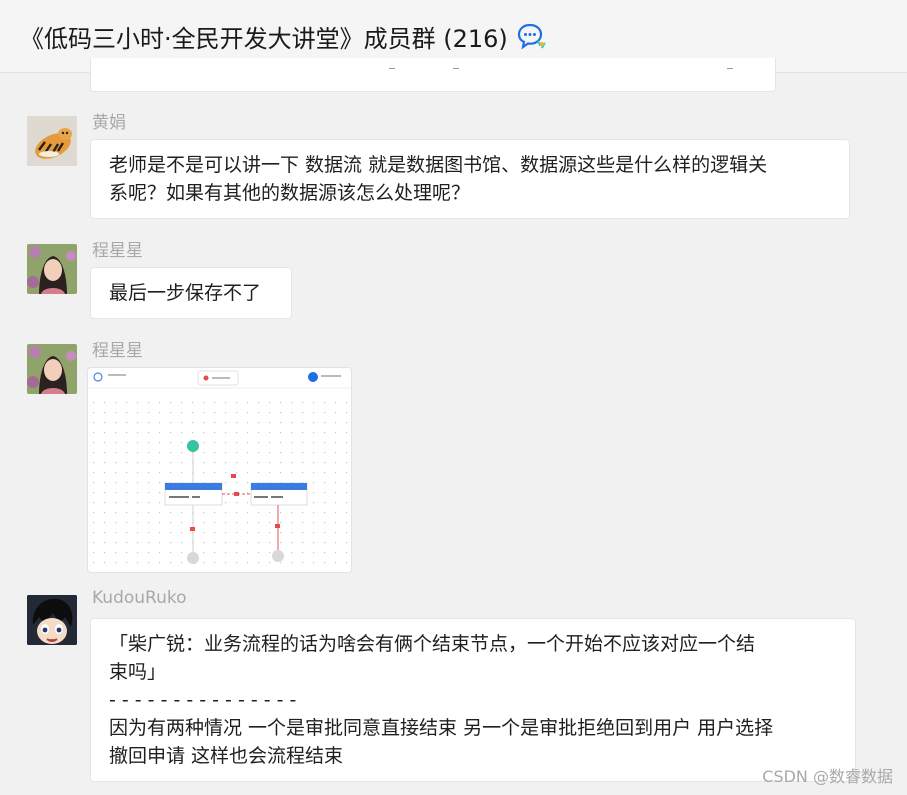  Describe the element at coordinates (139, 598) in the screenshot. I see `sender-name: KudouRuko` at that location.